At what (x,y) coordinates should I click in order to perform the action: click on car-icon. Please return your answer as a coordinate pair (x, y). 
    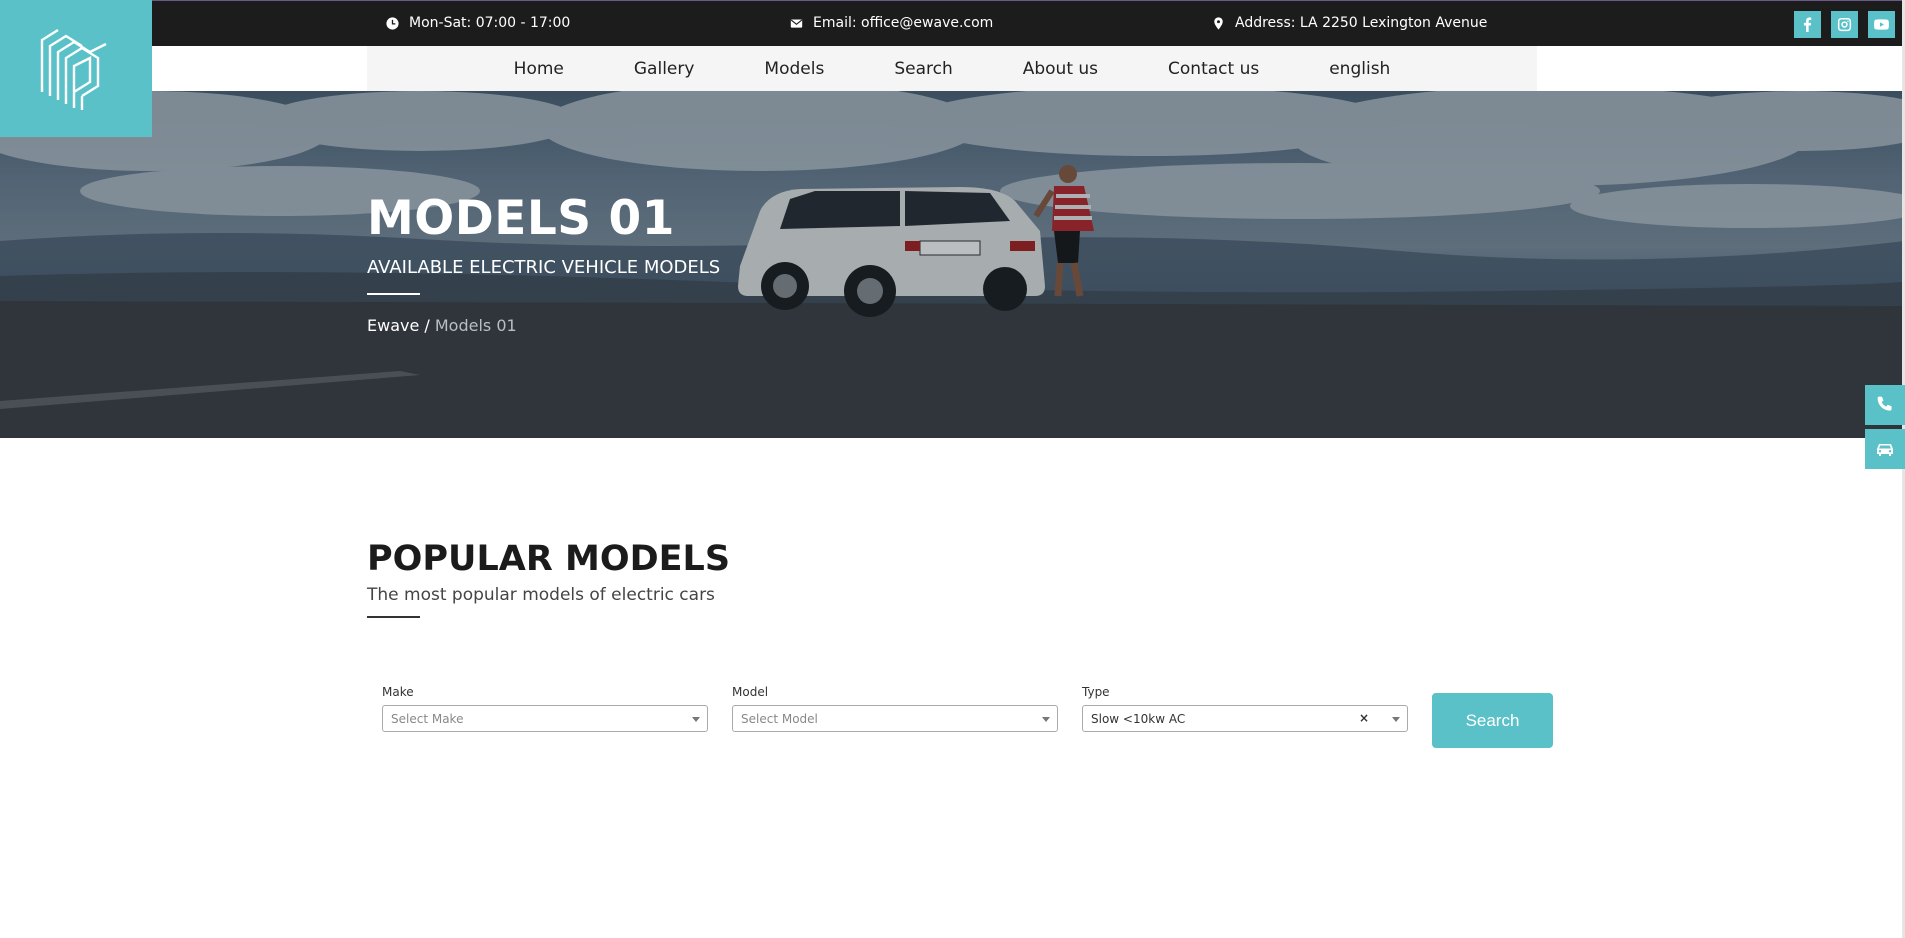
    Looking at the image, I should click on (1885, 450).